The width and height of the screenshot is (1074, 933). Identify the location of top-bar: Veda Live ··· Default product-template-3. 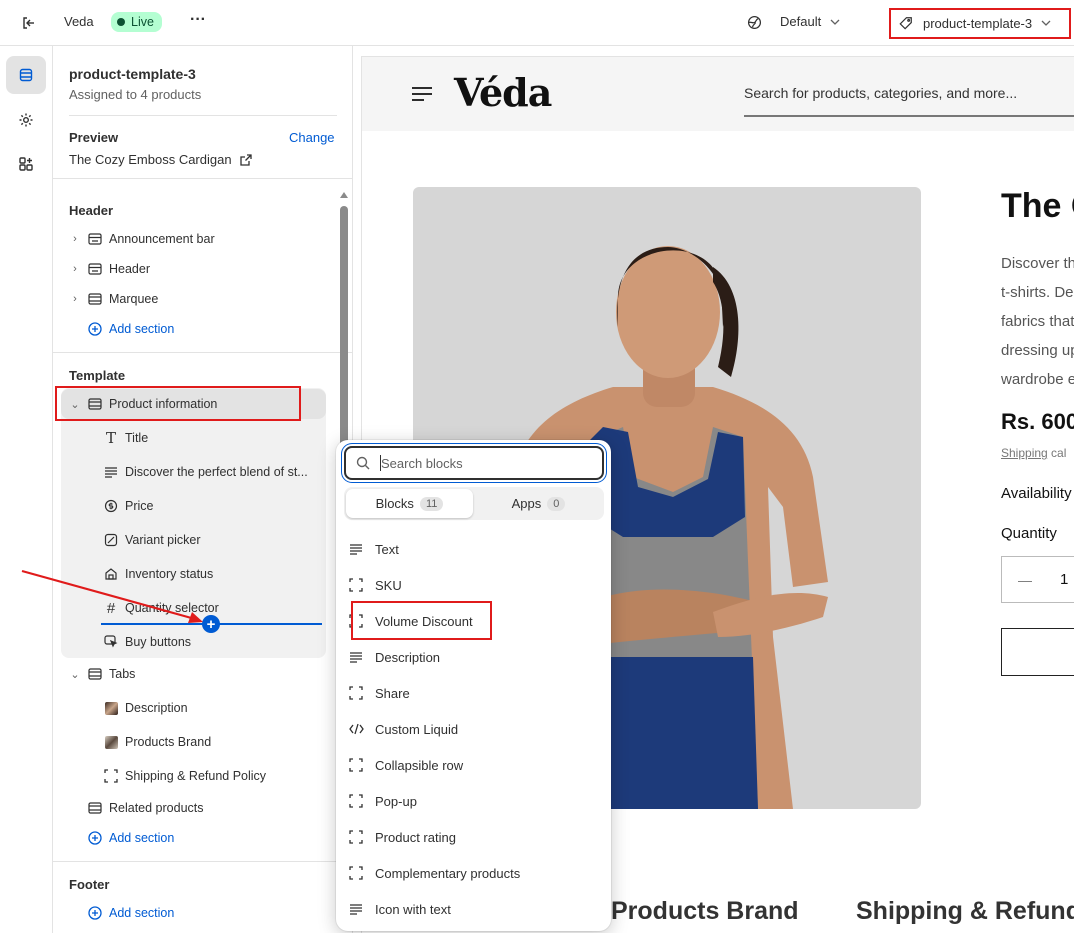
(537, 23).